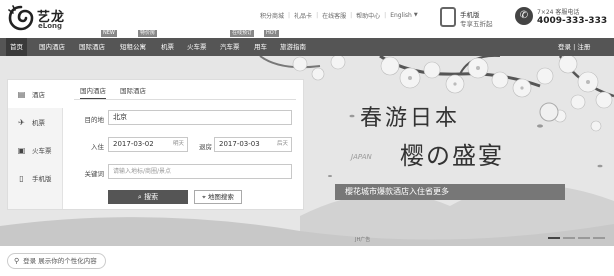 Image resolution: width=614 pixels, height=276 pixels. Describe the element at coordinates (583, 47) in the screenshot. I see `register-link: 注册` at that location.